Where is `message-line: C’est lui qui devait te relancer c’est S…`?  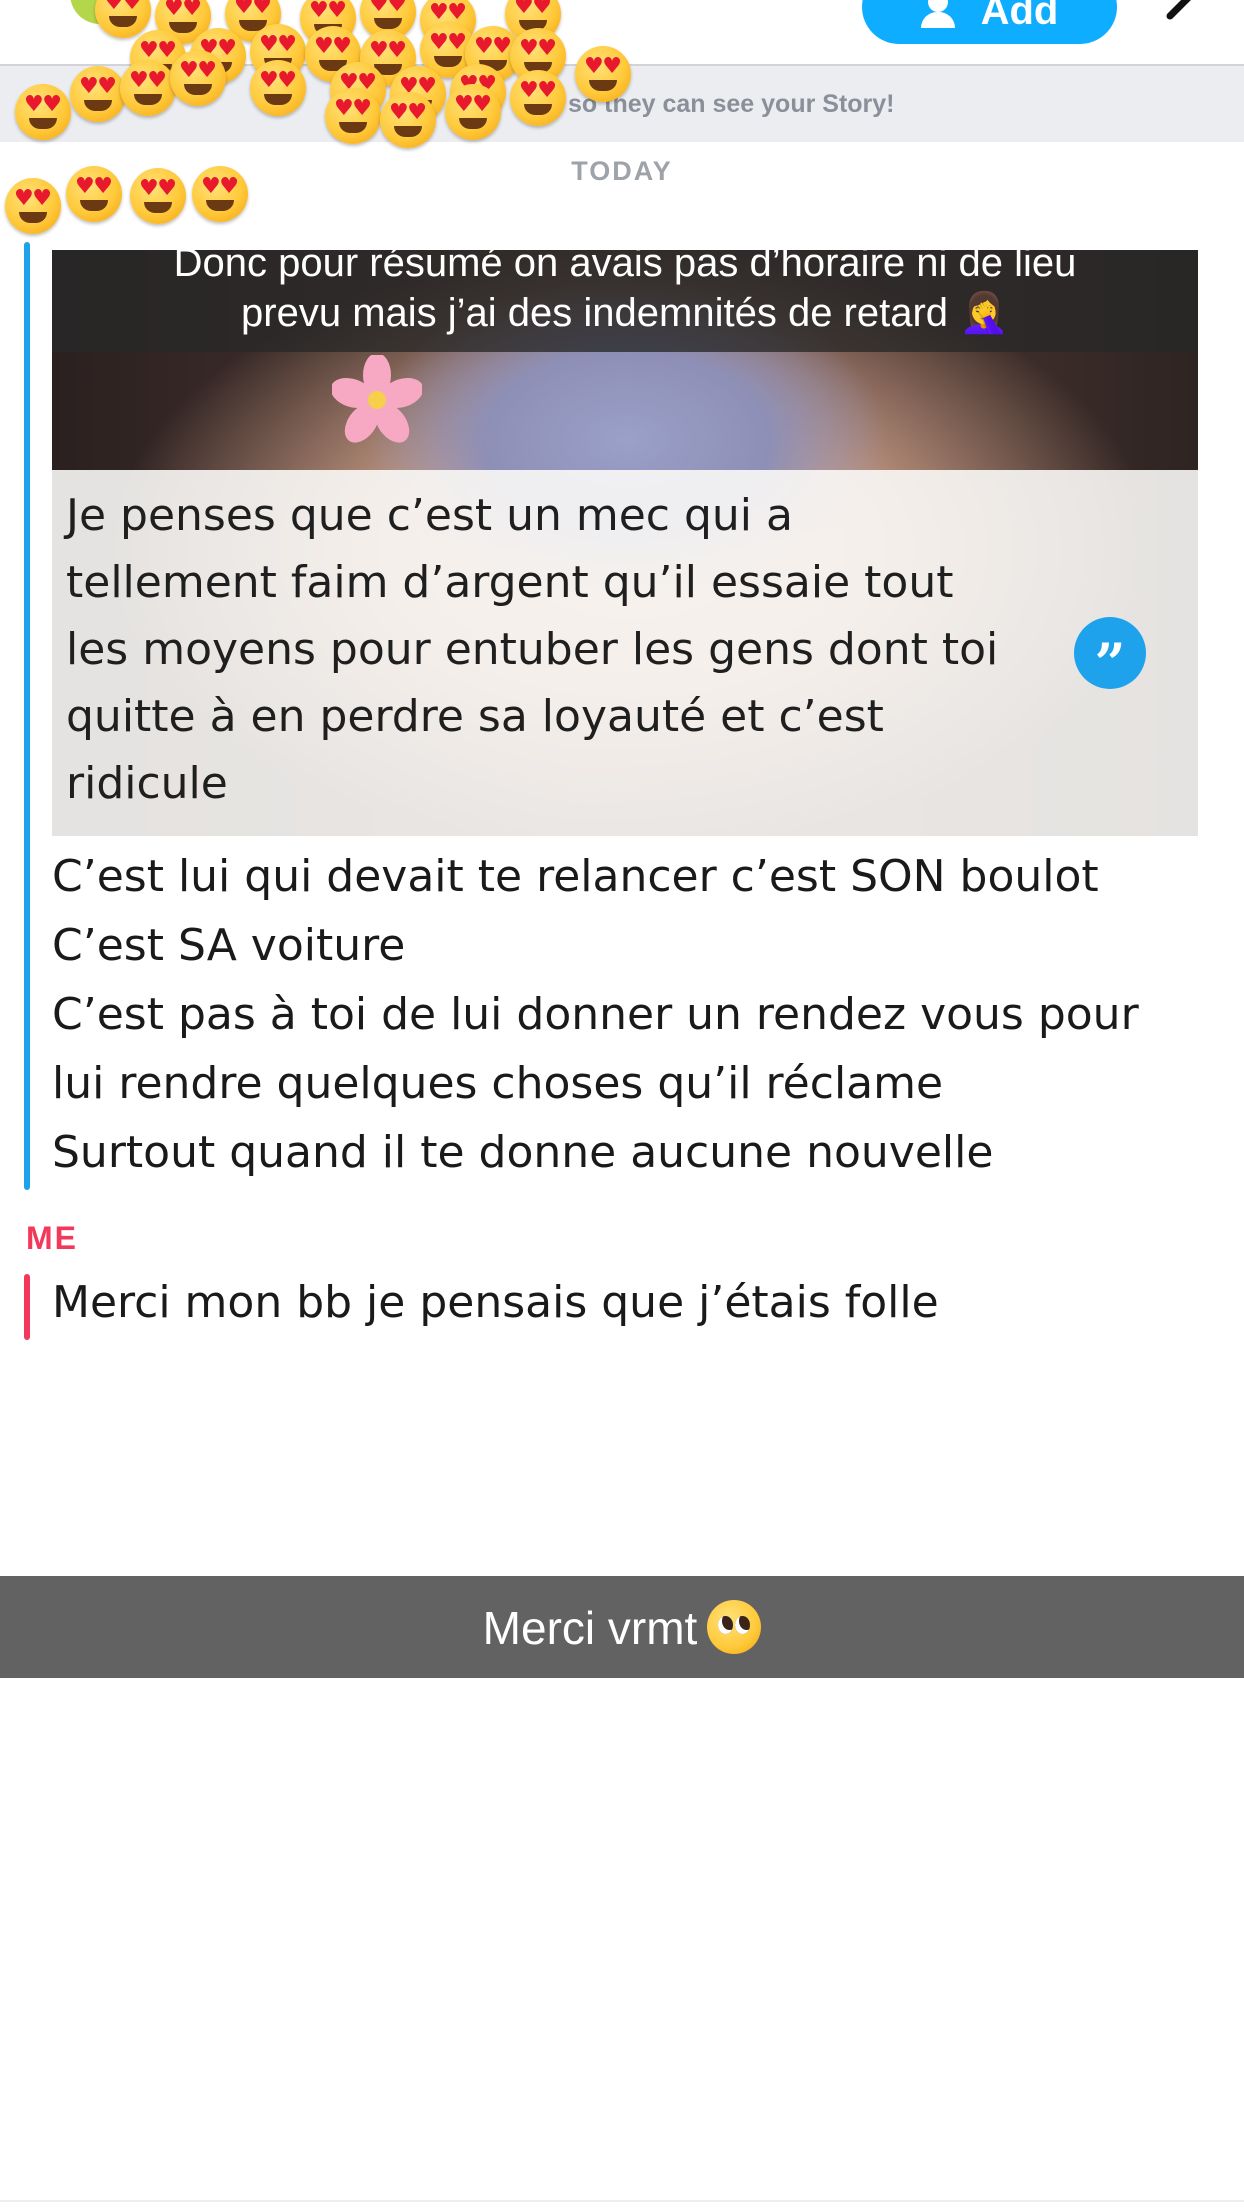
message-line: C’est lui qui devait te relancer c’est S… is located at coordinates (575, 876).